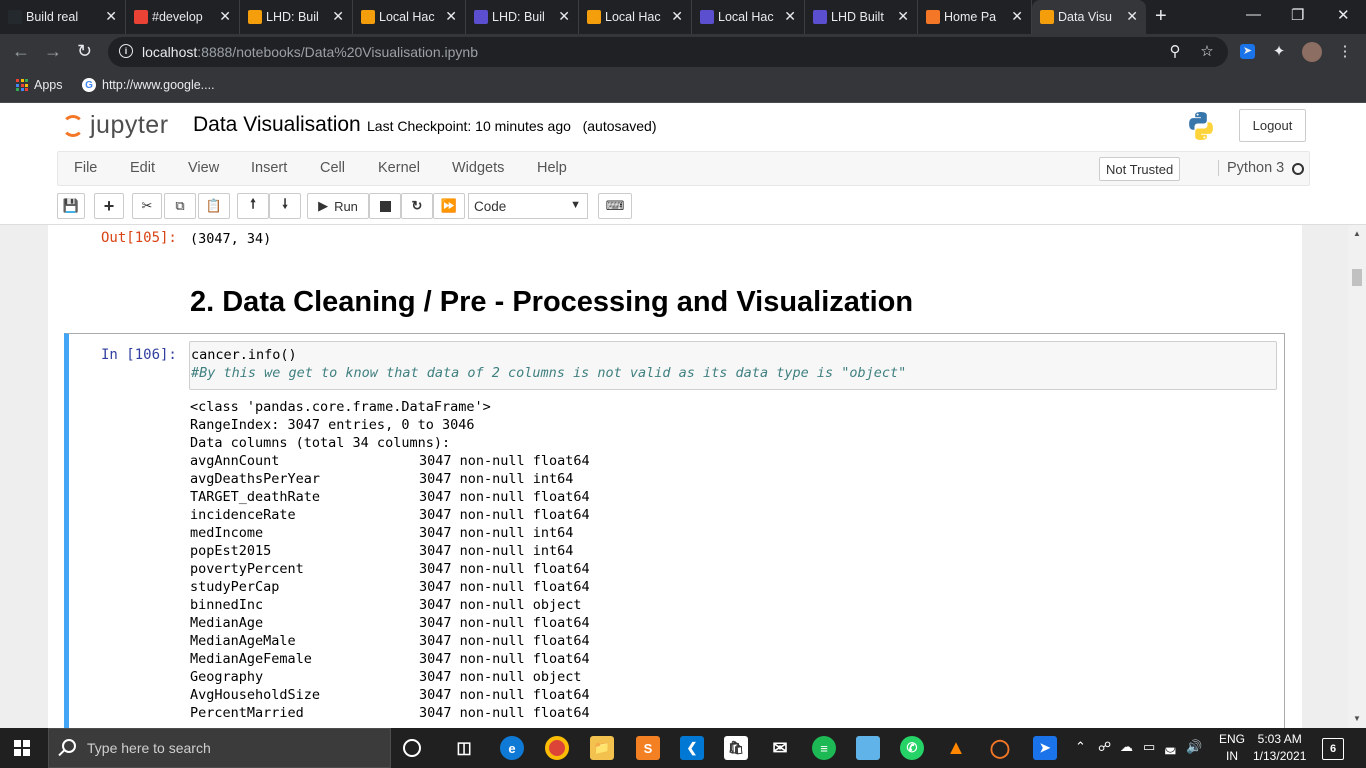  What do you see at coordinates (464, 748) in the screenshot?
I see `task-view-icon: ◫` at bounding box center [464, 748].